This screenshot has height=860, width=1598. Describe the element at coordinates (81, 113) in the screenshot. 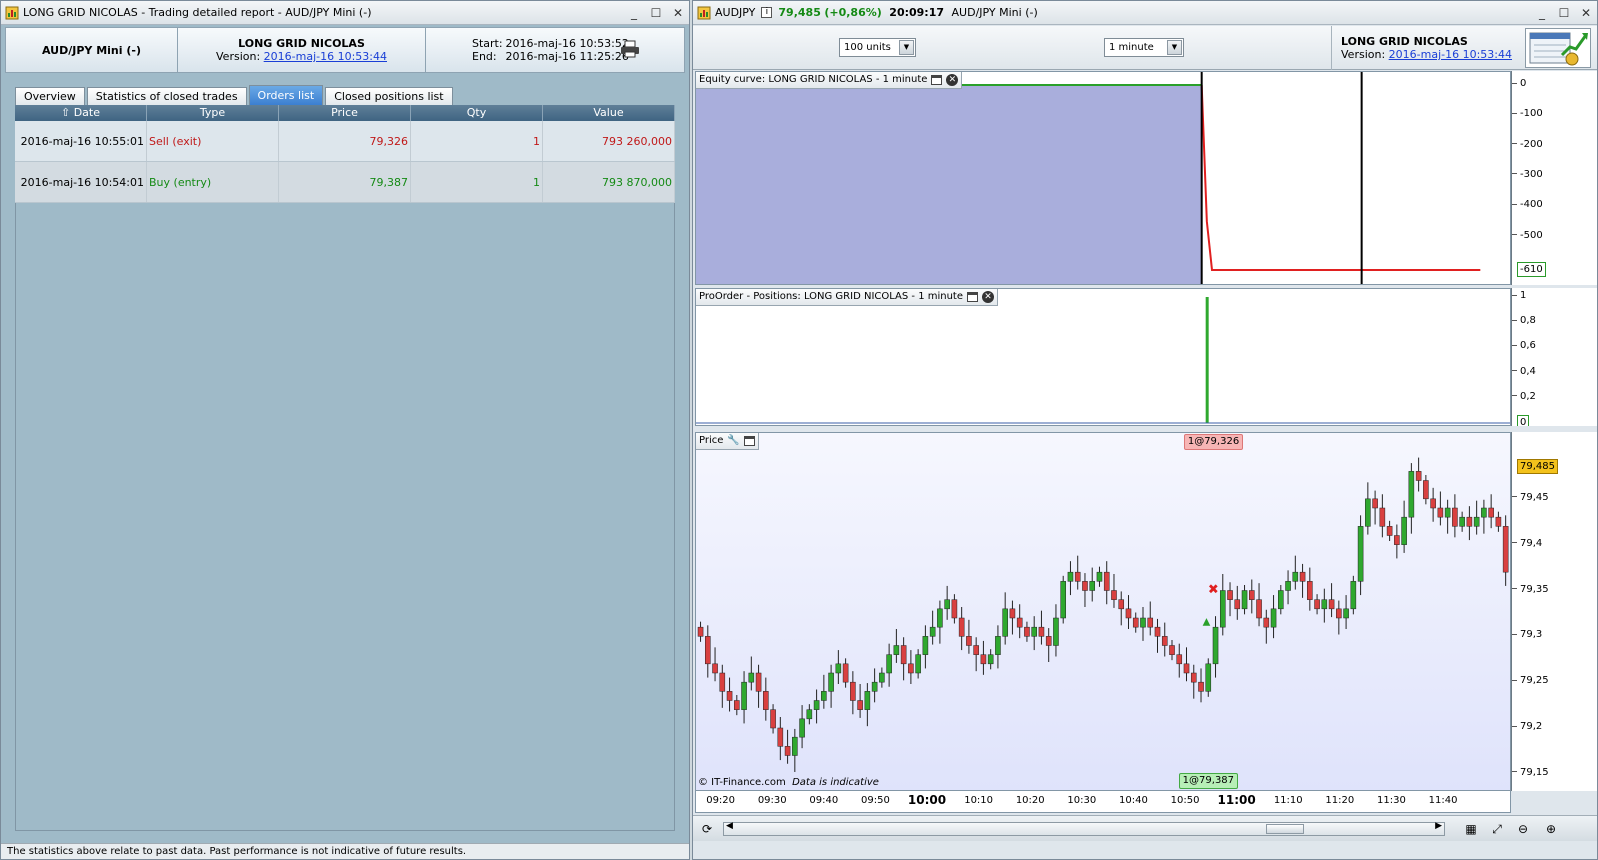

I see `col-date: ⇧ Date` at that location.